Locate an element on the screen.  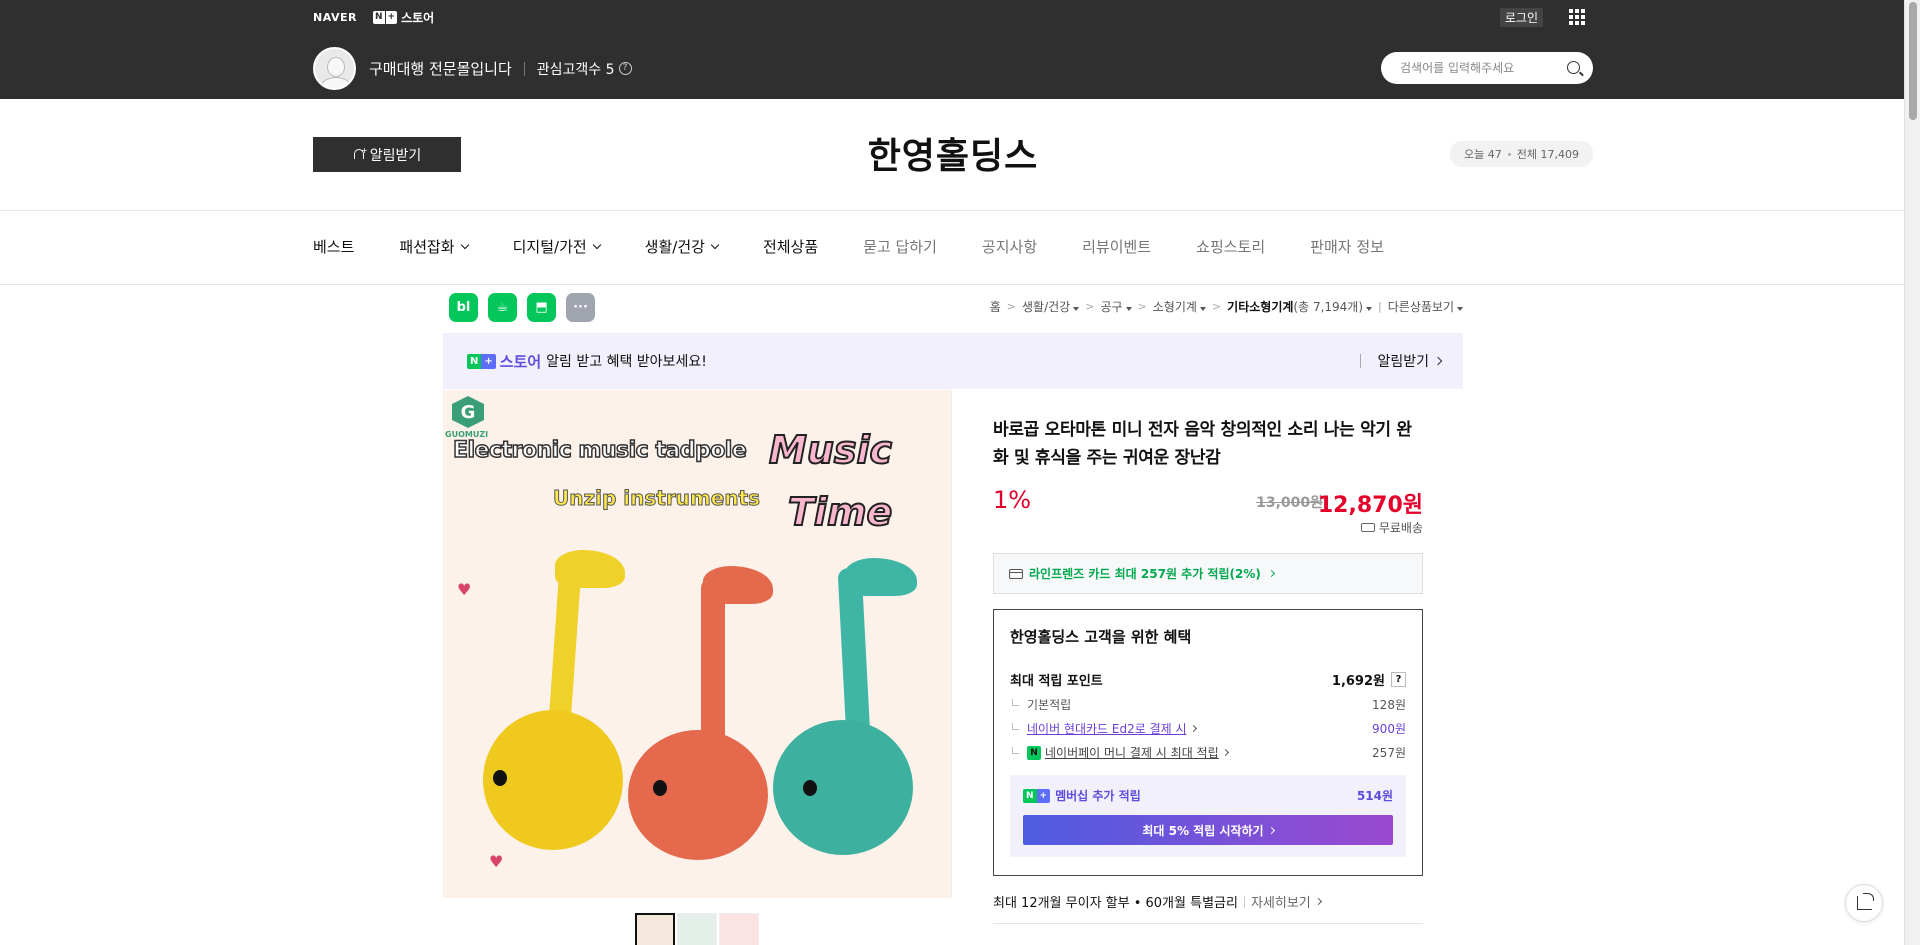
breadcrumb-item: 생활/건강 is located at coordinates (1051, 306).